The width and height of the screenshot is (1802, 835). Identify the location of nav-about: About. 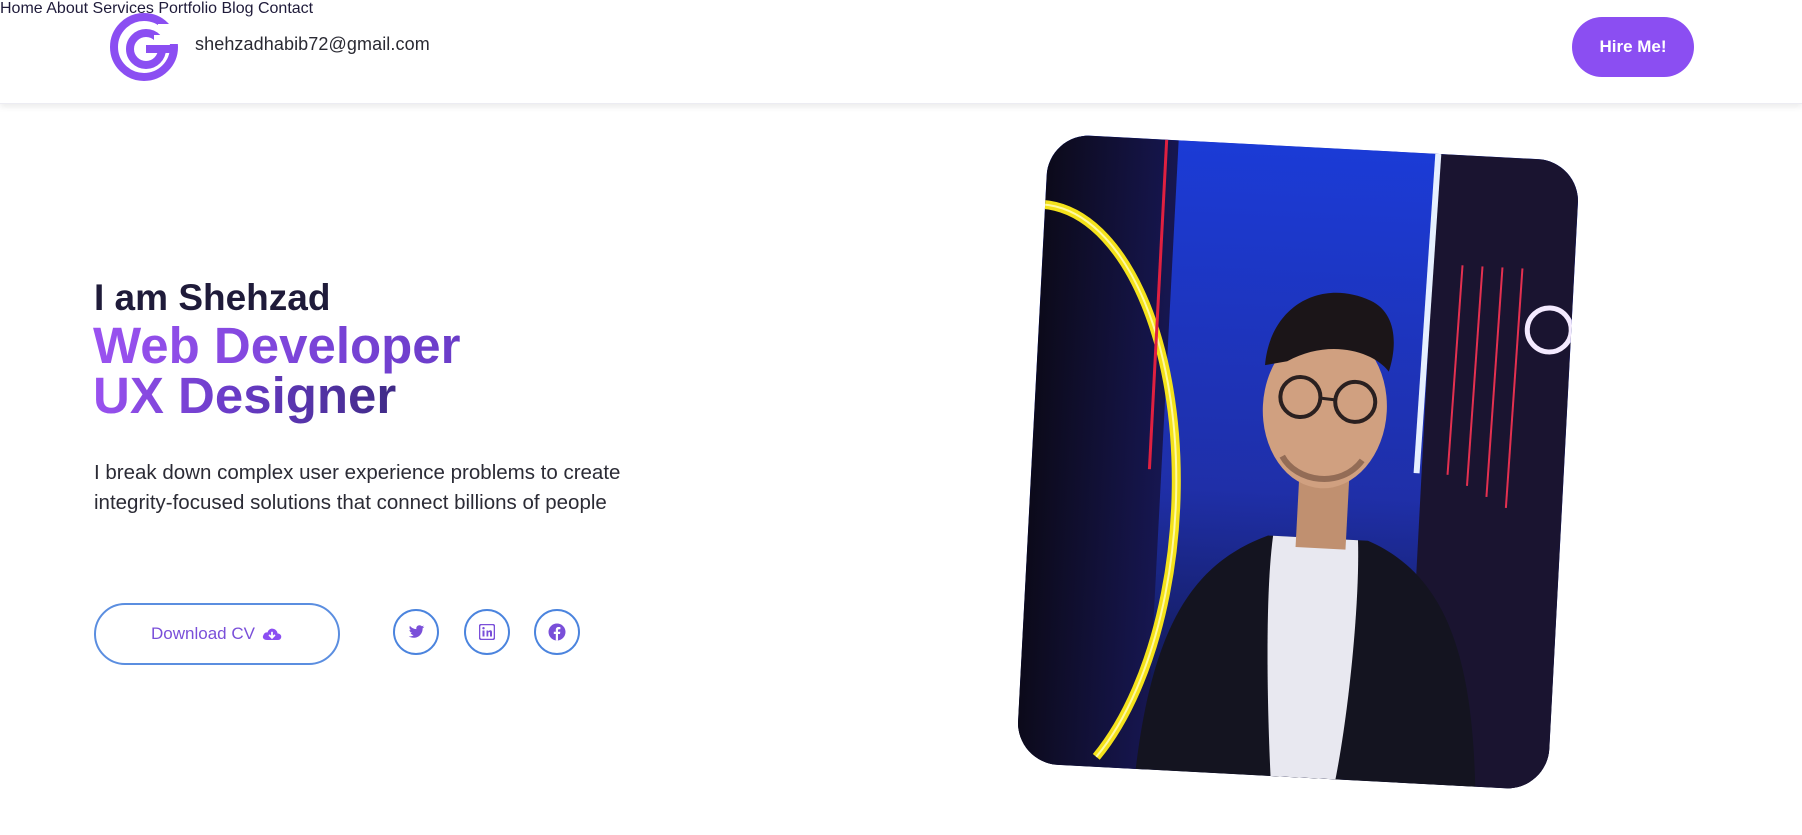
(67, 8).